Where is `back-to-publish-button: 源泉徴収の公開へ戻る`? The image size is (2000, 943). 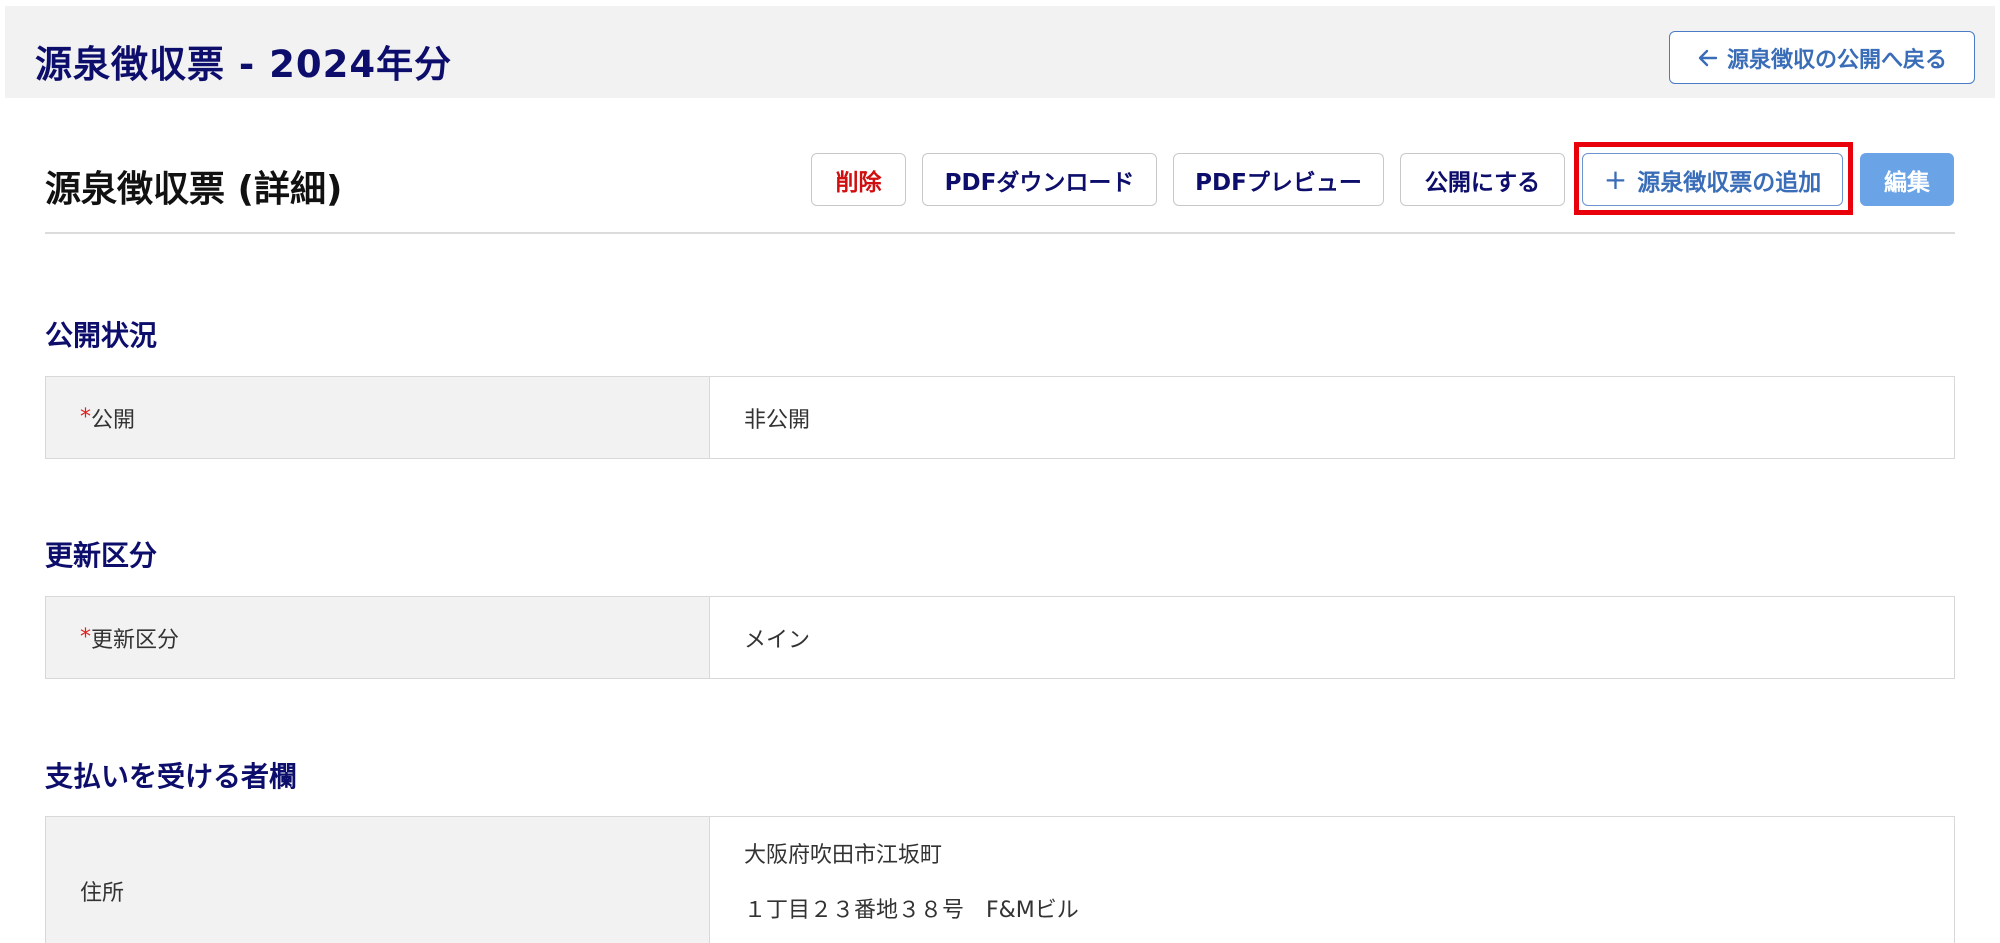
back-to-publish-button: 源泉徴収の公開へ戻る is located at coordinates (1822, 57).